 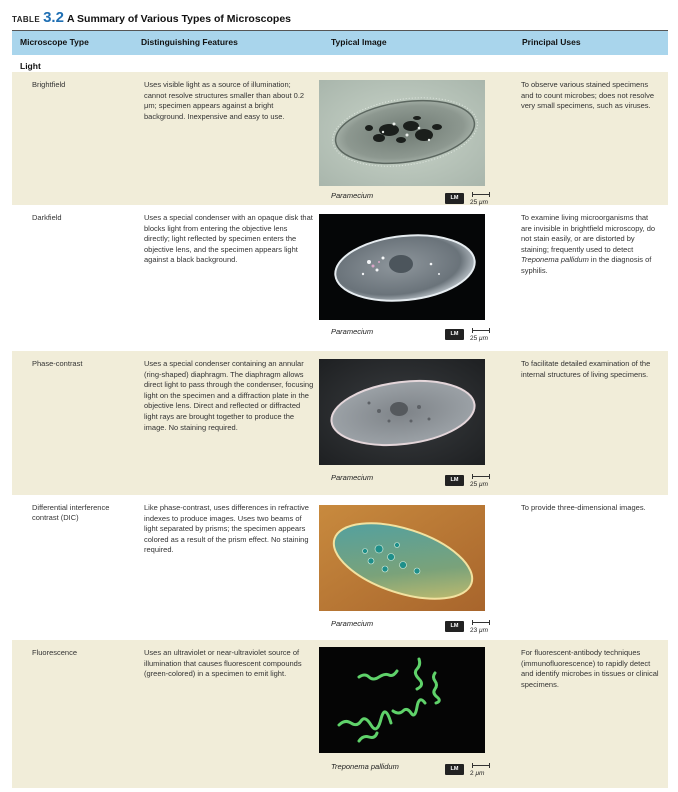 I want to click on row-uses: To provide three-dimensional images., so click(x=583, y=507).